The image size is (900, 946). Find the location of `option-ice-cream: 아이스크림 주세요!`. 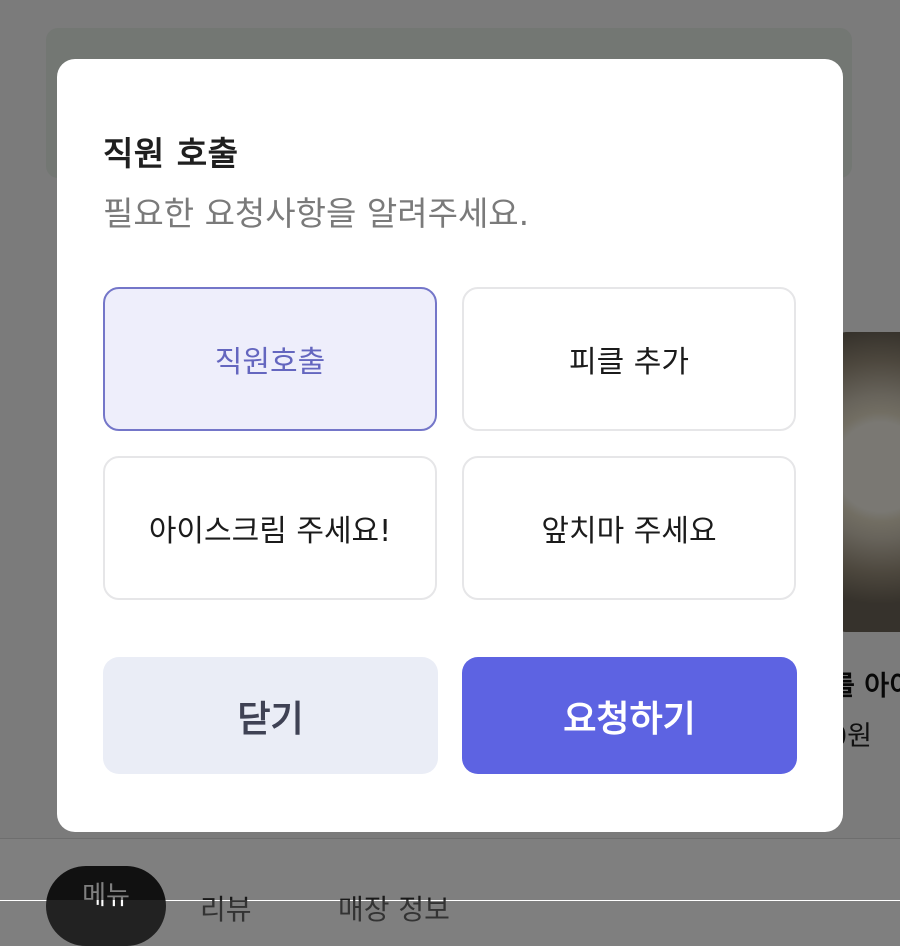

option-ice-cream: 아이스크림 주세요! is located at coordinates (270, 528).